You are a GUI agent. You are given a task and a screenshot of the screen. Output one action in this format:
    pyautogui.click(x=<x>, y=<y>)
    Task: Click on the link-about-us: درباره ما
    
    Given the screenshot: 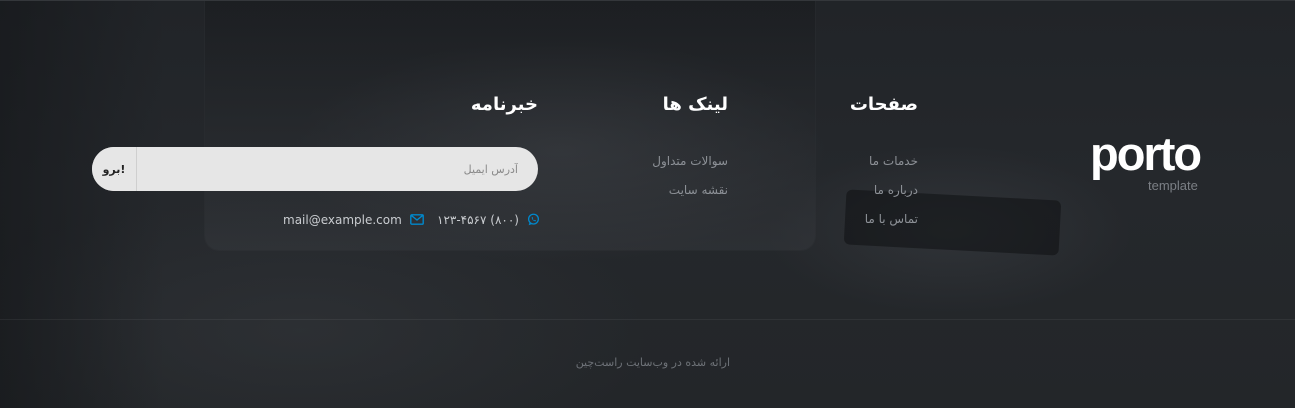 What is the action you would take?
    pyautogui.click(x=896, y=190)
    